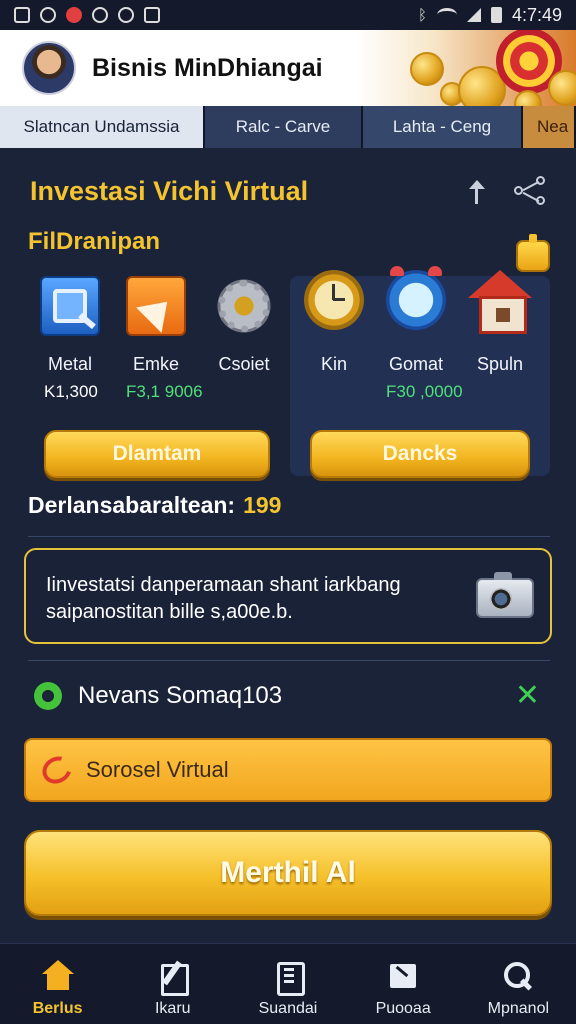  Describe the element at coordinates (288, 978) in the screenshot. I see `document-icon` at that location.